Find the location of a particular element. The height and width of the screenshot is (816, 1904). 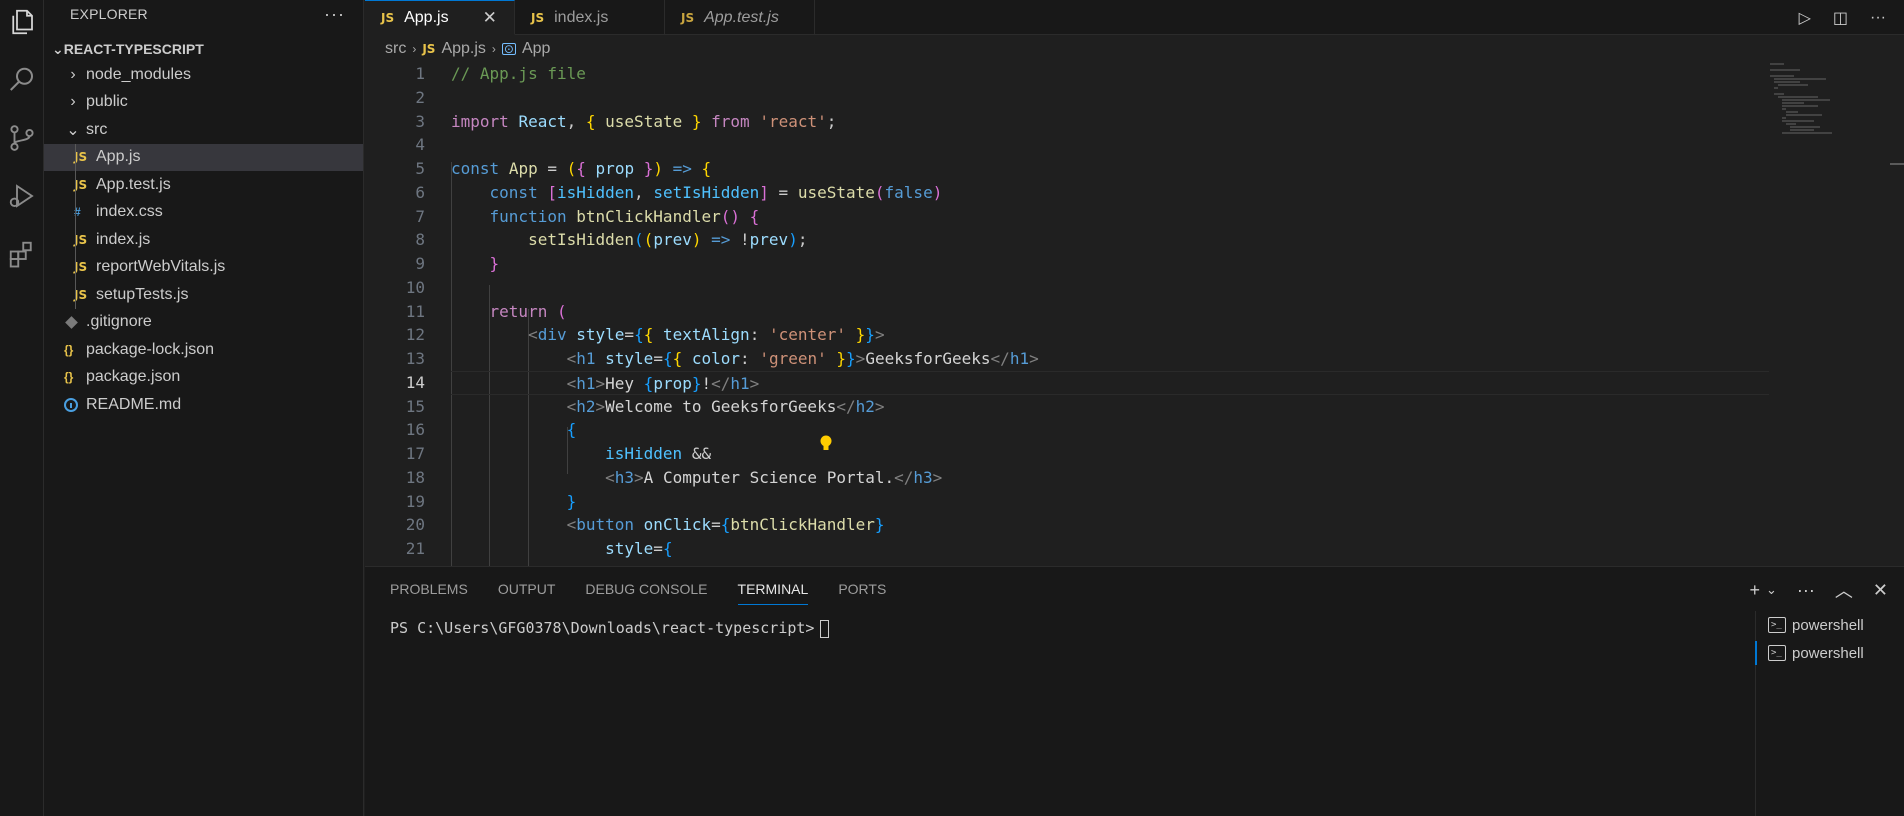

tree-item-readme: README.md is located at coordinates (203, 405).